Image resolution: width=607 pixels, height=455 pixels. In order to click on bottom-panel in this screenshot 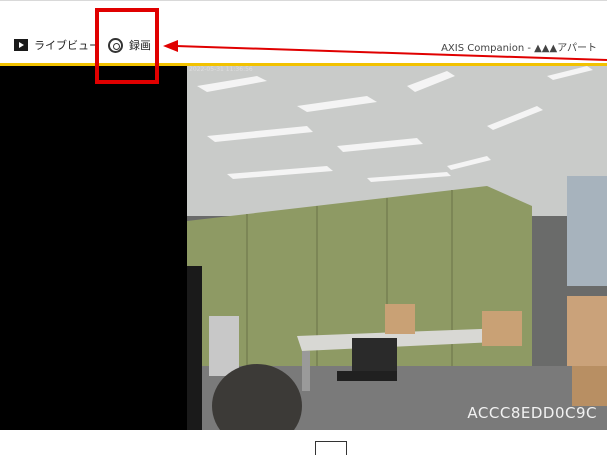, I will do `click(303, 442)`.